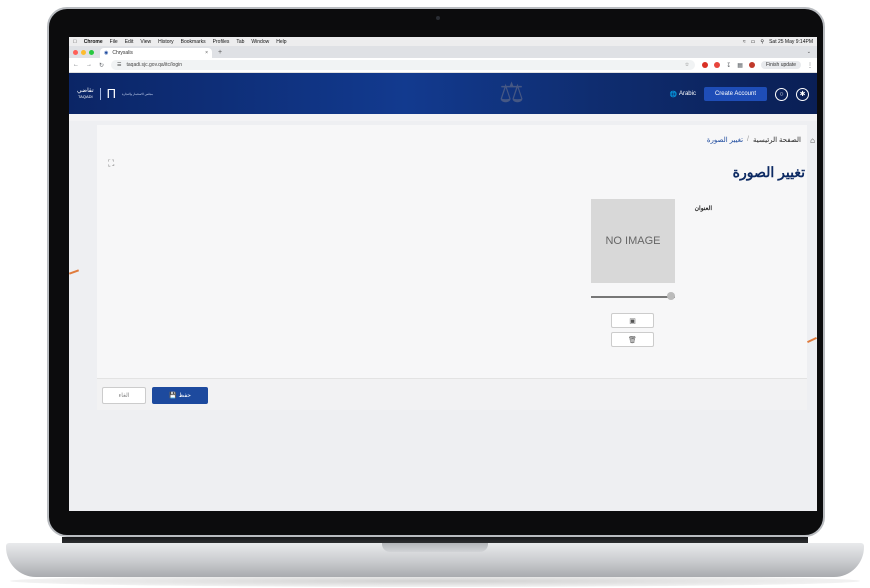  Describe the element at coordinates (673, 94) in the screenshot. I see `globe-icon: 🌐` at that location.